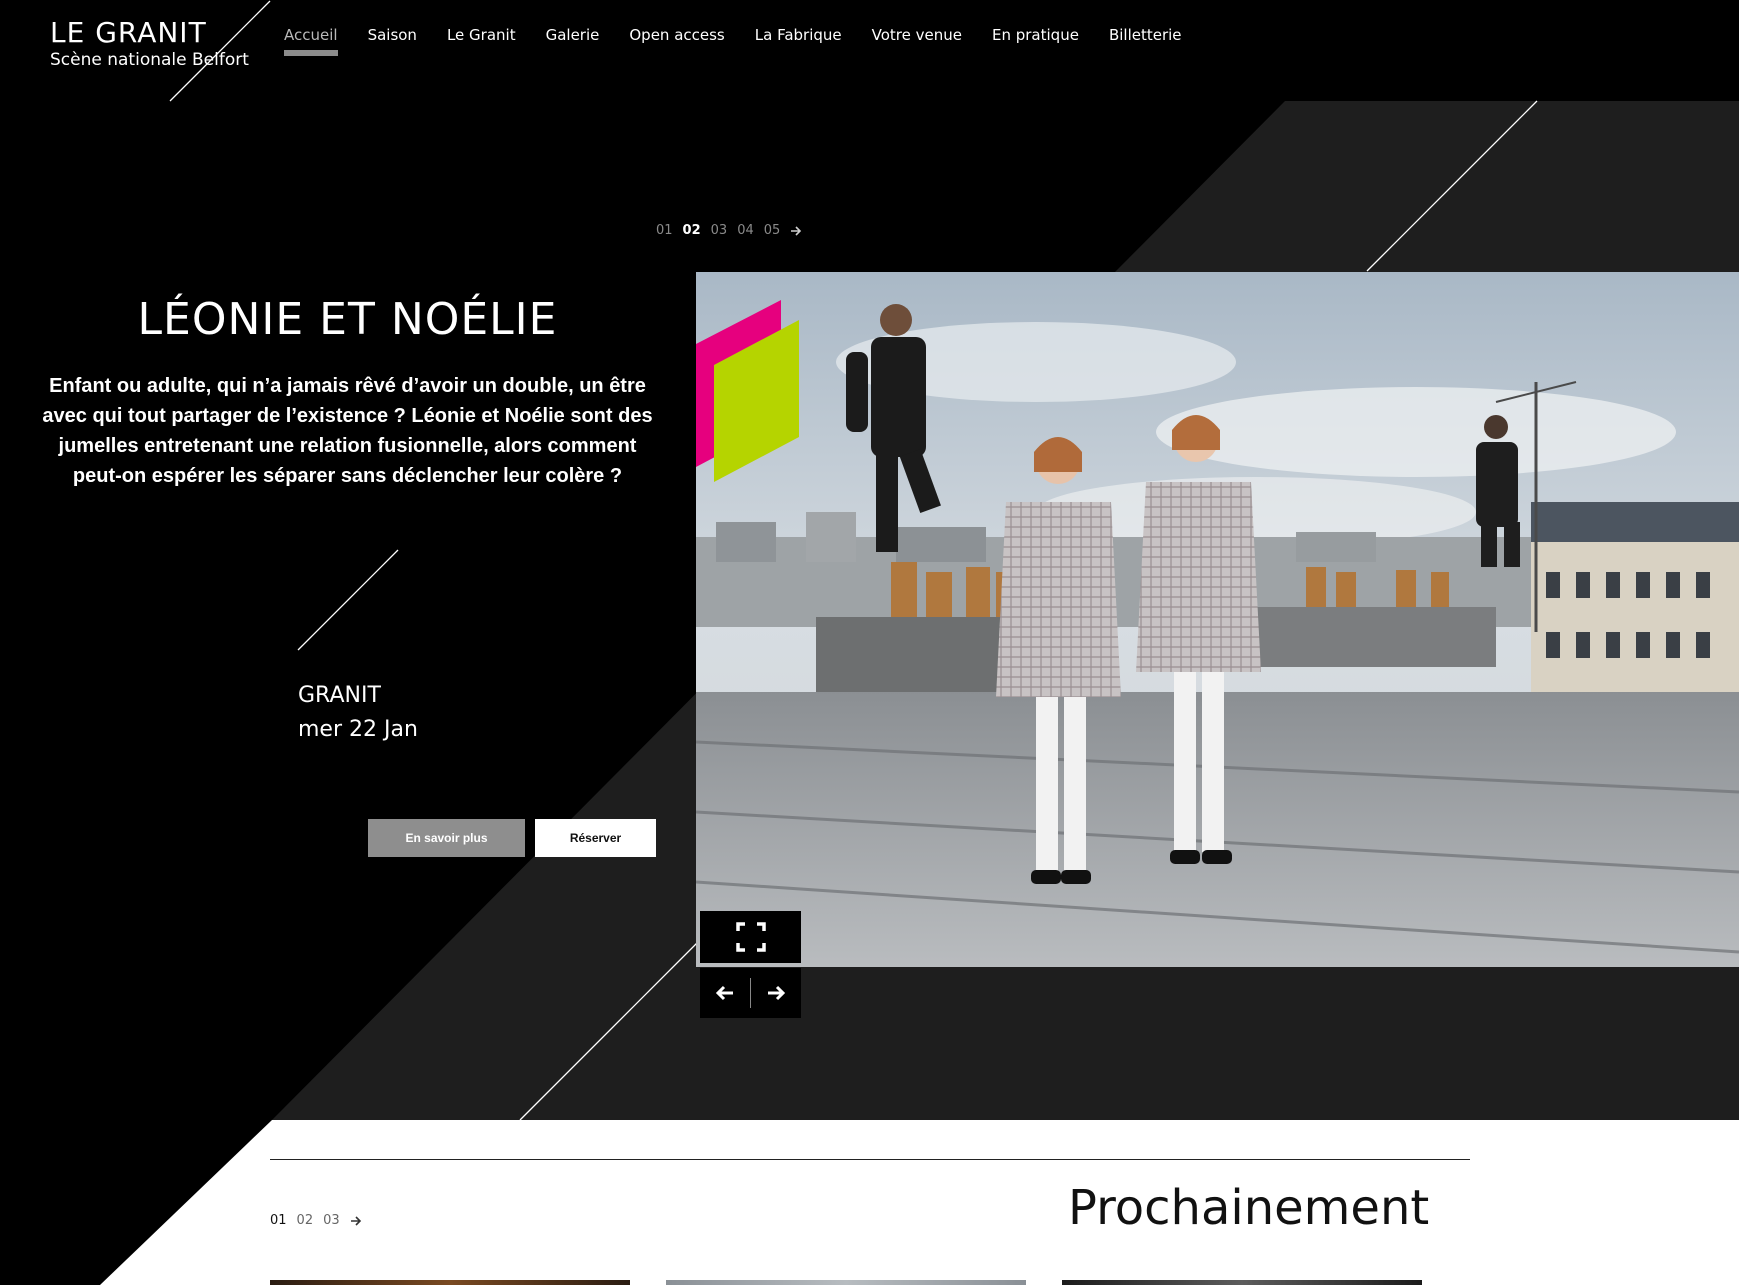 This screenshot has width=1739, height=1285. What do you see at coordinates (1035, 40) in the screenshot?
I see `nav-item-en-pratique: En pratique` at bounding box center [1035, 40].